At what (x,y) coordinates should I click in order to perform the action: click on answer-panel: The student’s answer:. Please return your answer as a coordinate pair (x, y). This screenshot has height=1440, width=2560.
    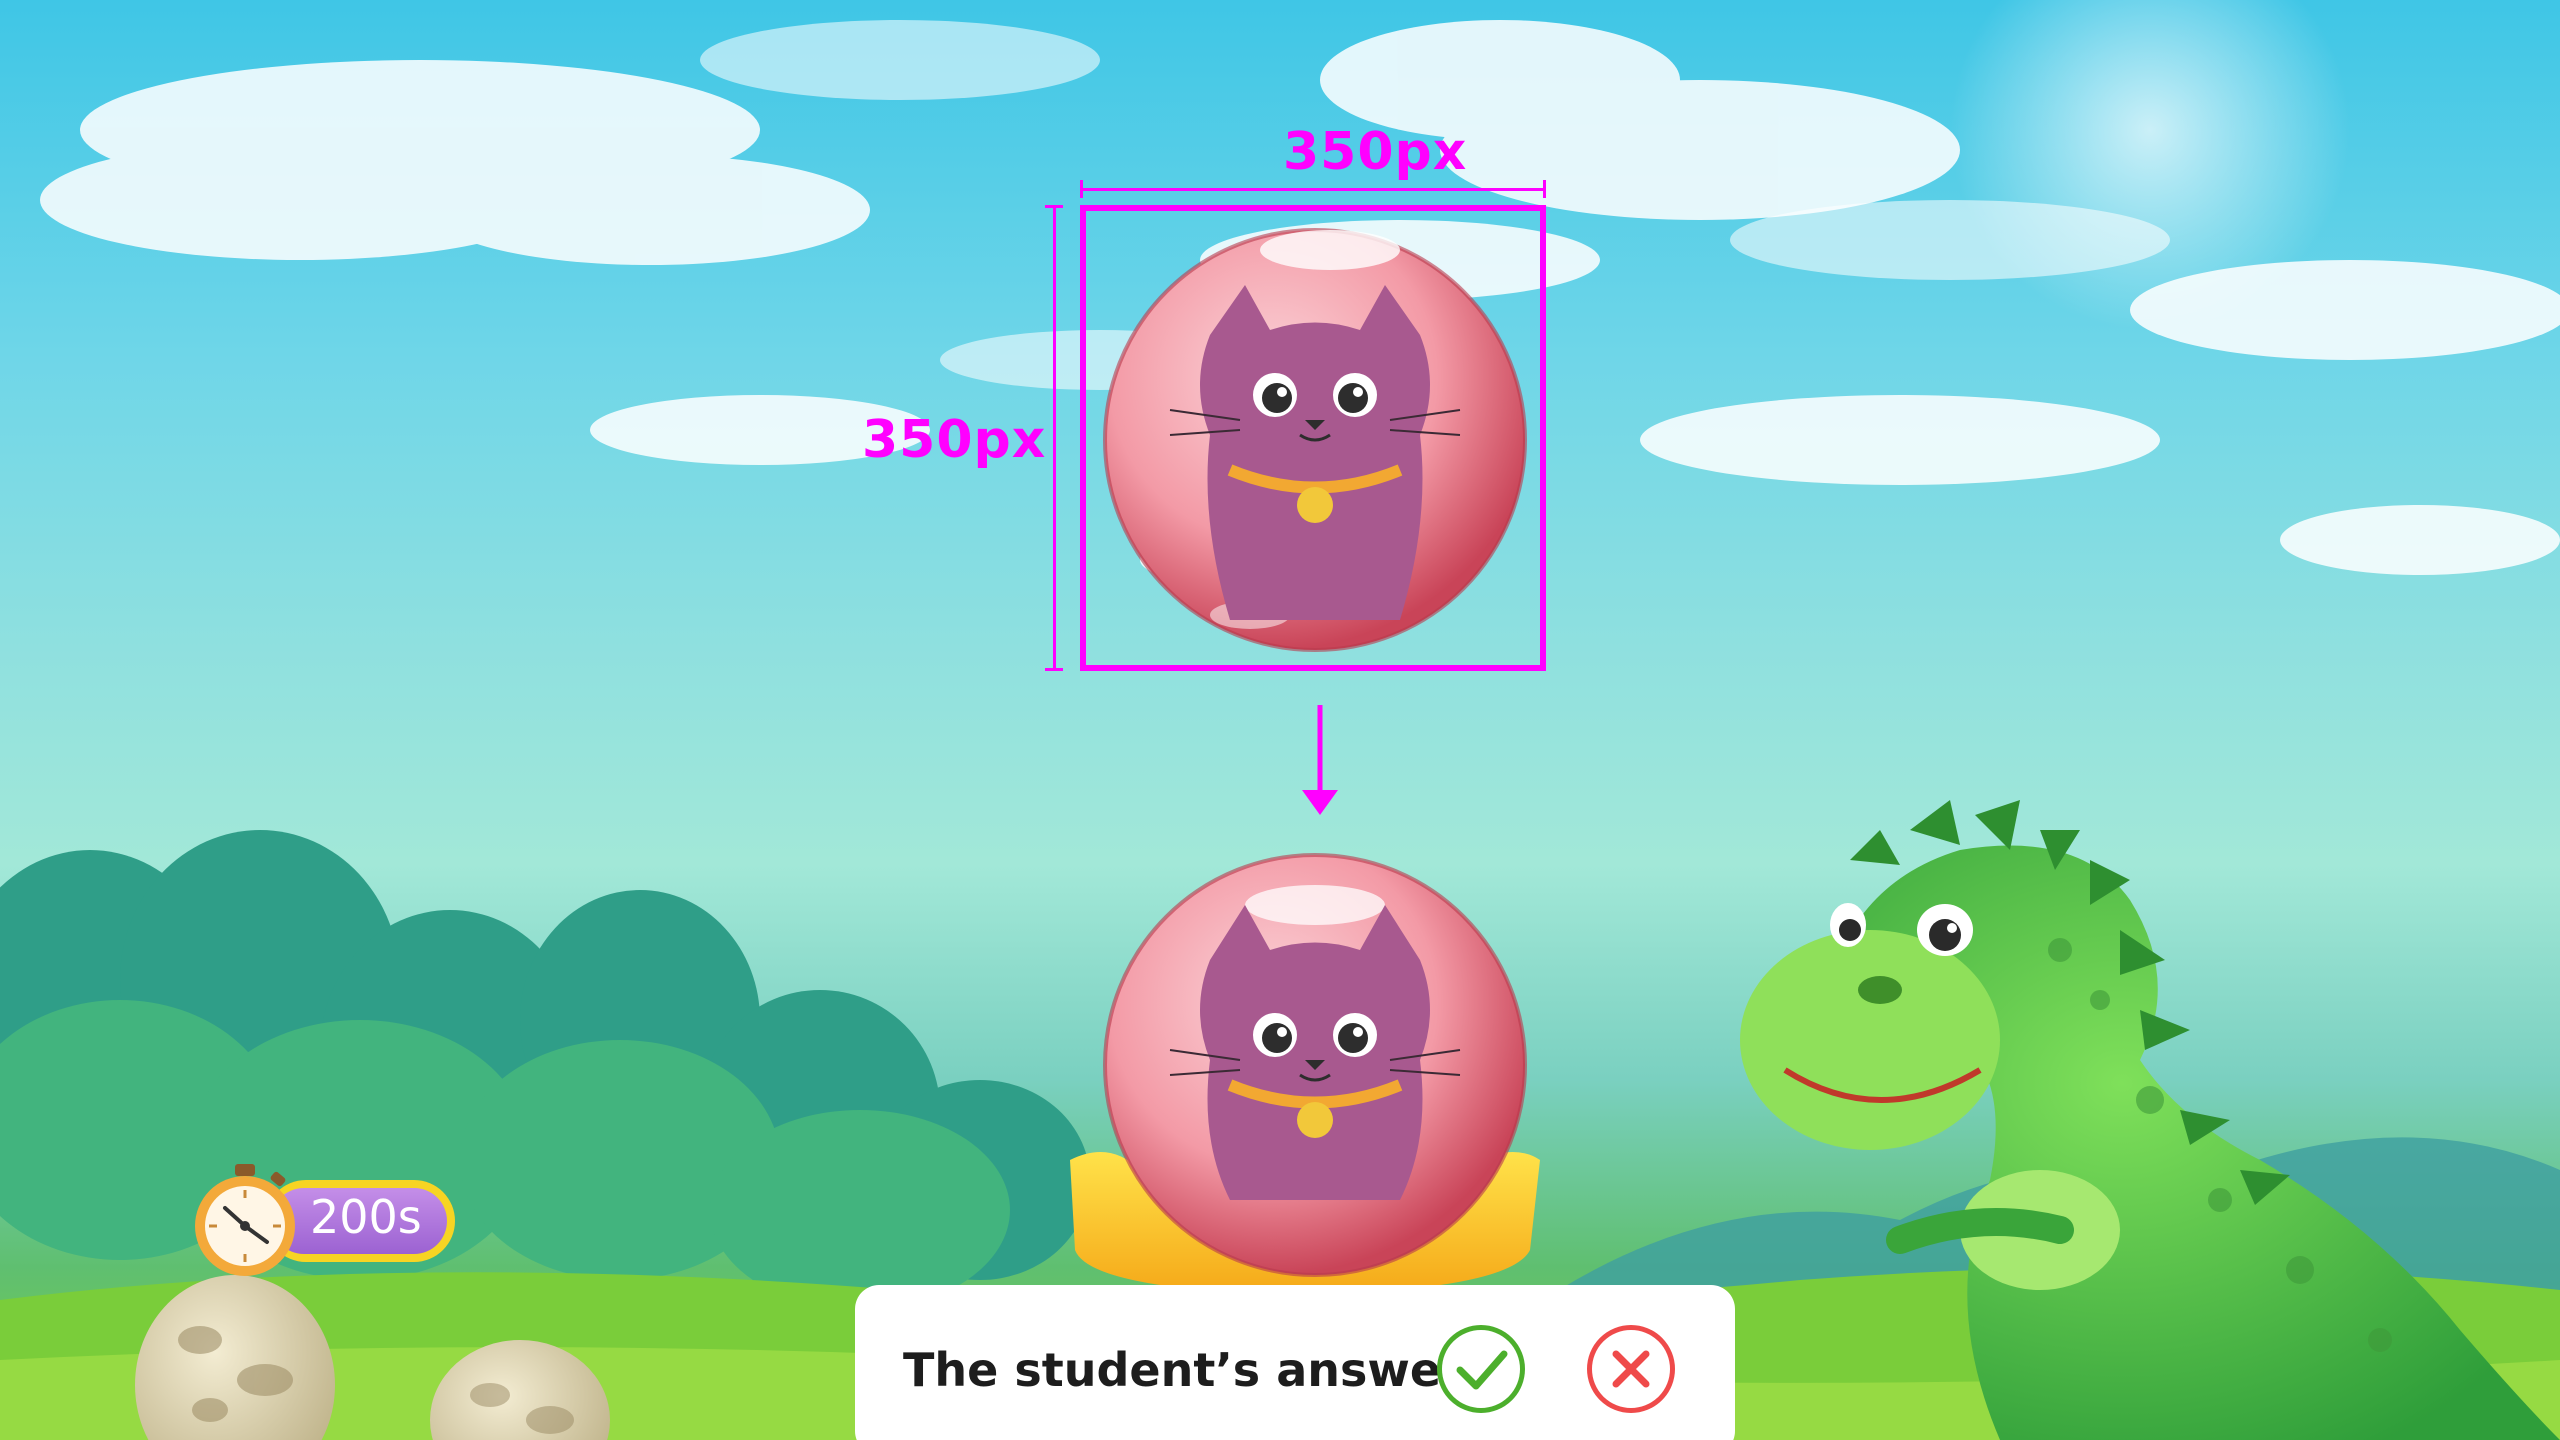
    Looking at the image, I should click on (1295, 1362).